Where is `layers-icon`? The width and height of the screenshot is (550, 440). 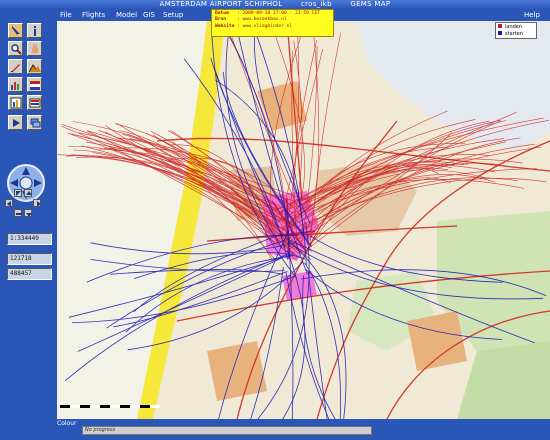 layers-icon is located at coordinates (35, 123).